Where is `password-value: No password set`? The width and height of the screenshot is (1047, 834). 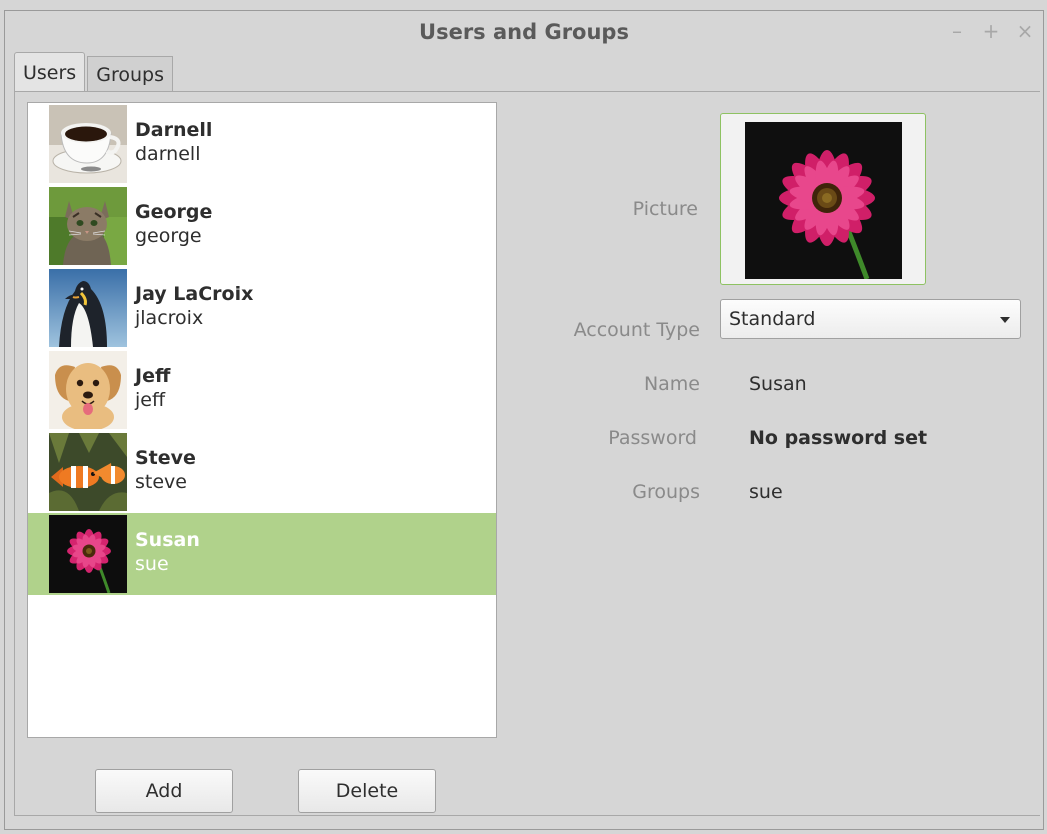 password-value: No password set is located at coordinates (838, 438).